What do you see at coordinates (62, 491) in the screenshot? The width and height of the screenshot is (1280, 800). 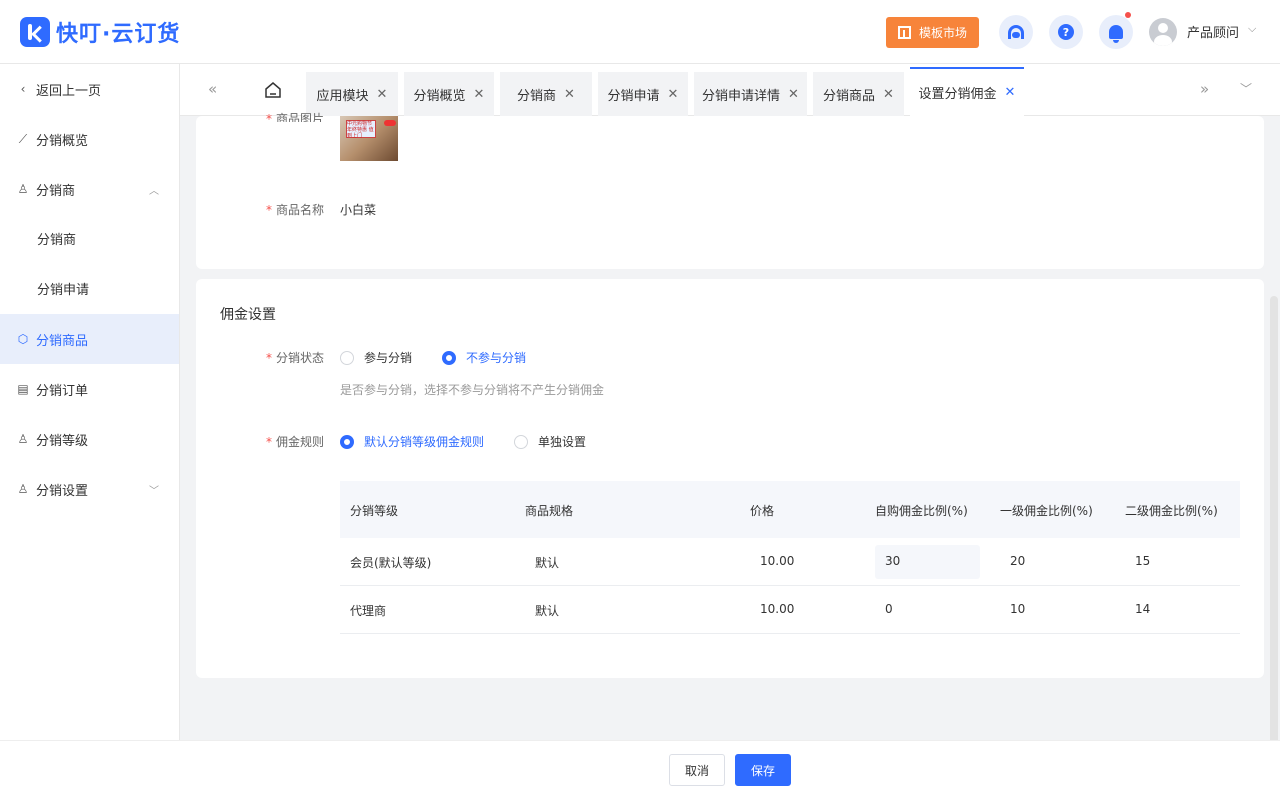 I see `sidebar-item-label: 分销设置` at bounding box center [62, 491].